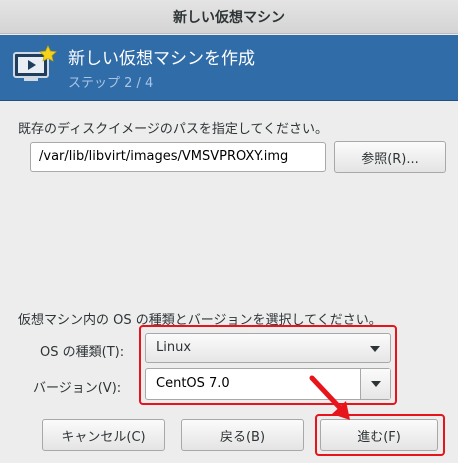 The width and height of the screenshot is (458, 463). What do you see at coordinates (77, 388) in the screenshot?
I see `os-version-label: バージョン(V):` at bounding box center [77, 388].